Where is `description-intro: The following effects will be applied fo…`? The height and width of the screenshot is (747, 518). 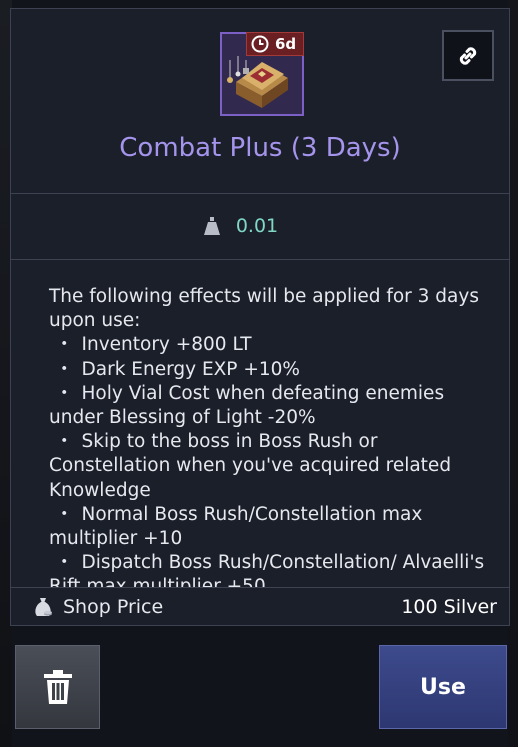 description-intro: The following effects will be applied fo… is located at coordinates (264, 309).